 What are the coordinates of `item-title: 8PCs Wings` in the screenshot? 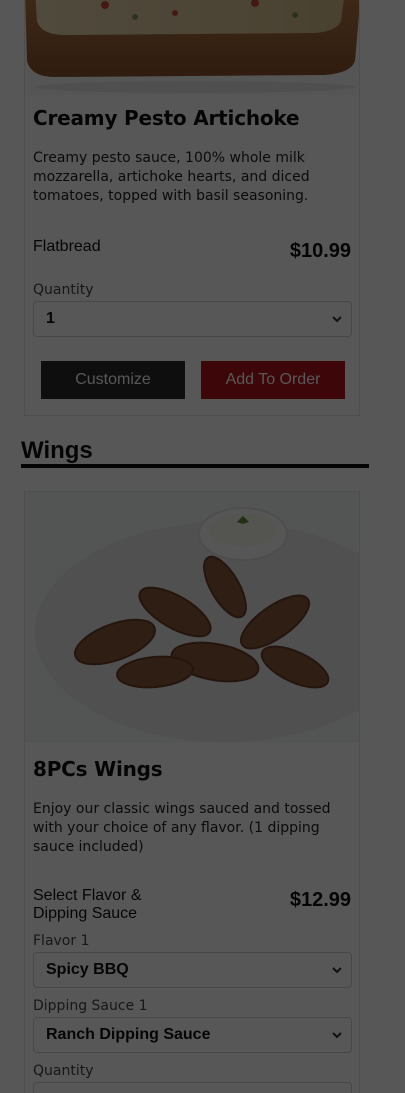 It's located at (98, 769).